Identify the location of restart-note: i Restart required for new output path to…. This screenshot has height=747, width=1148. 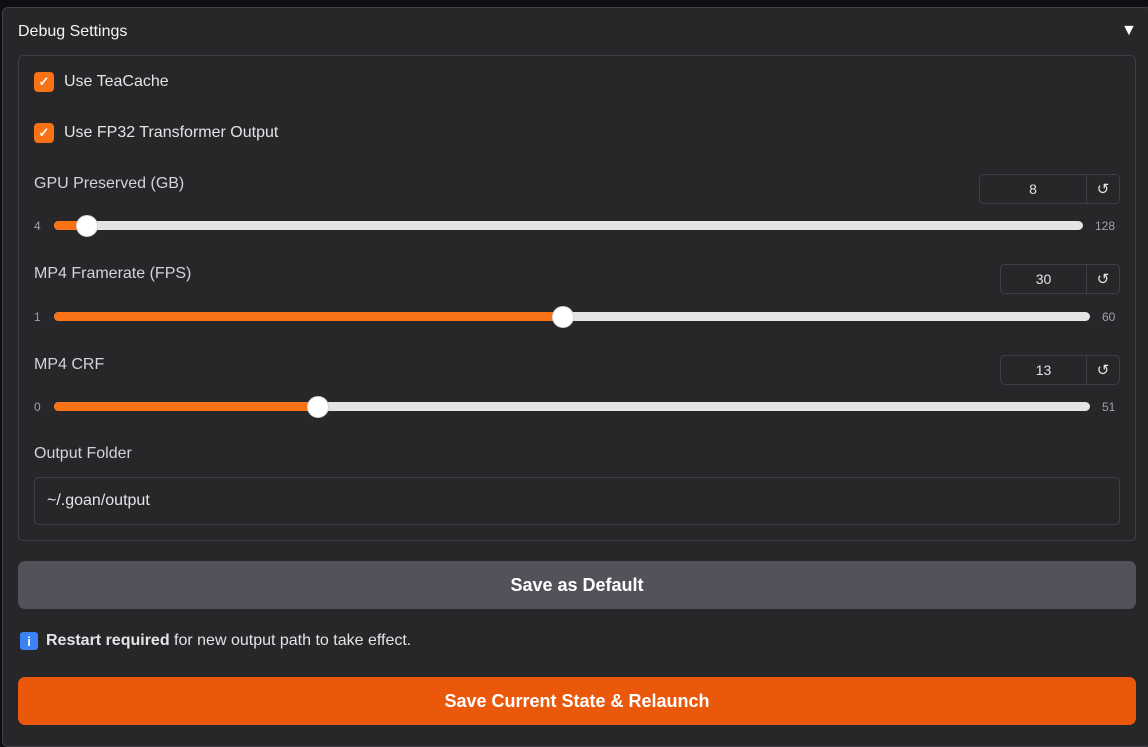
(215, 641).